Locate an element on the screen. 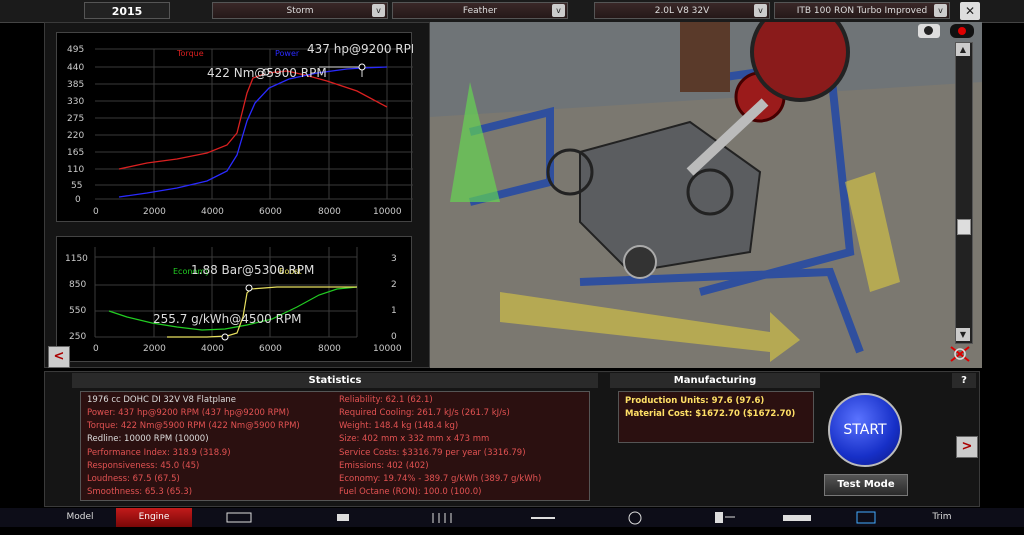  stat-fuel-octane: Fuel Octane (RON): 100.0 (100.0) is located at coordinates (410, 492).